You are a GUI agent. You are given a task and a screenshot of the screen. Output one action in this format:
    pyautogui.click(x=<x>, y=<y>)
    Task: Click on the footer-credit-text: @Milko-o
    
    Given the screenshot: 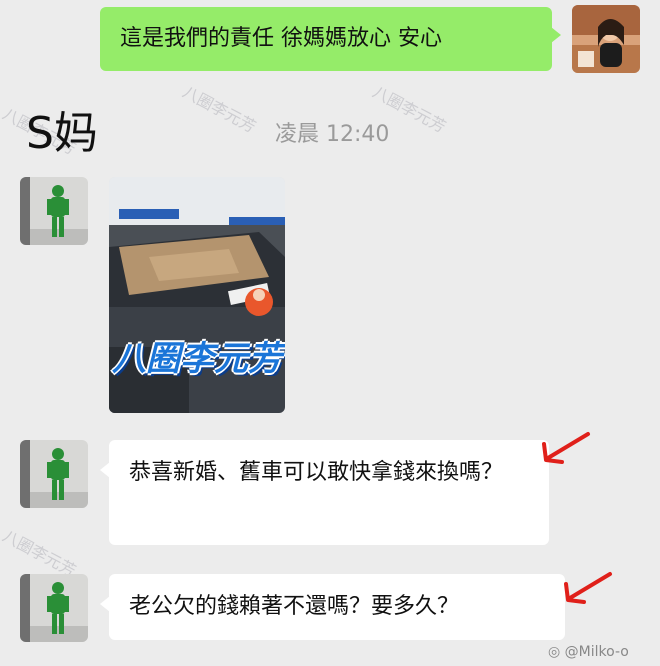 What is the action you would take?
    pyautogui.click(x=596, y=652)
    